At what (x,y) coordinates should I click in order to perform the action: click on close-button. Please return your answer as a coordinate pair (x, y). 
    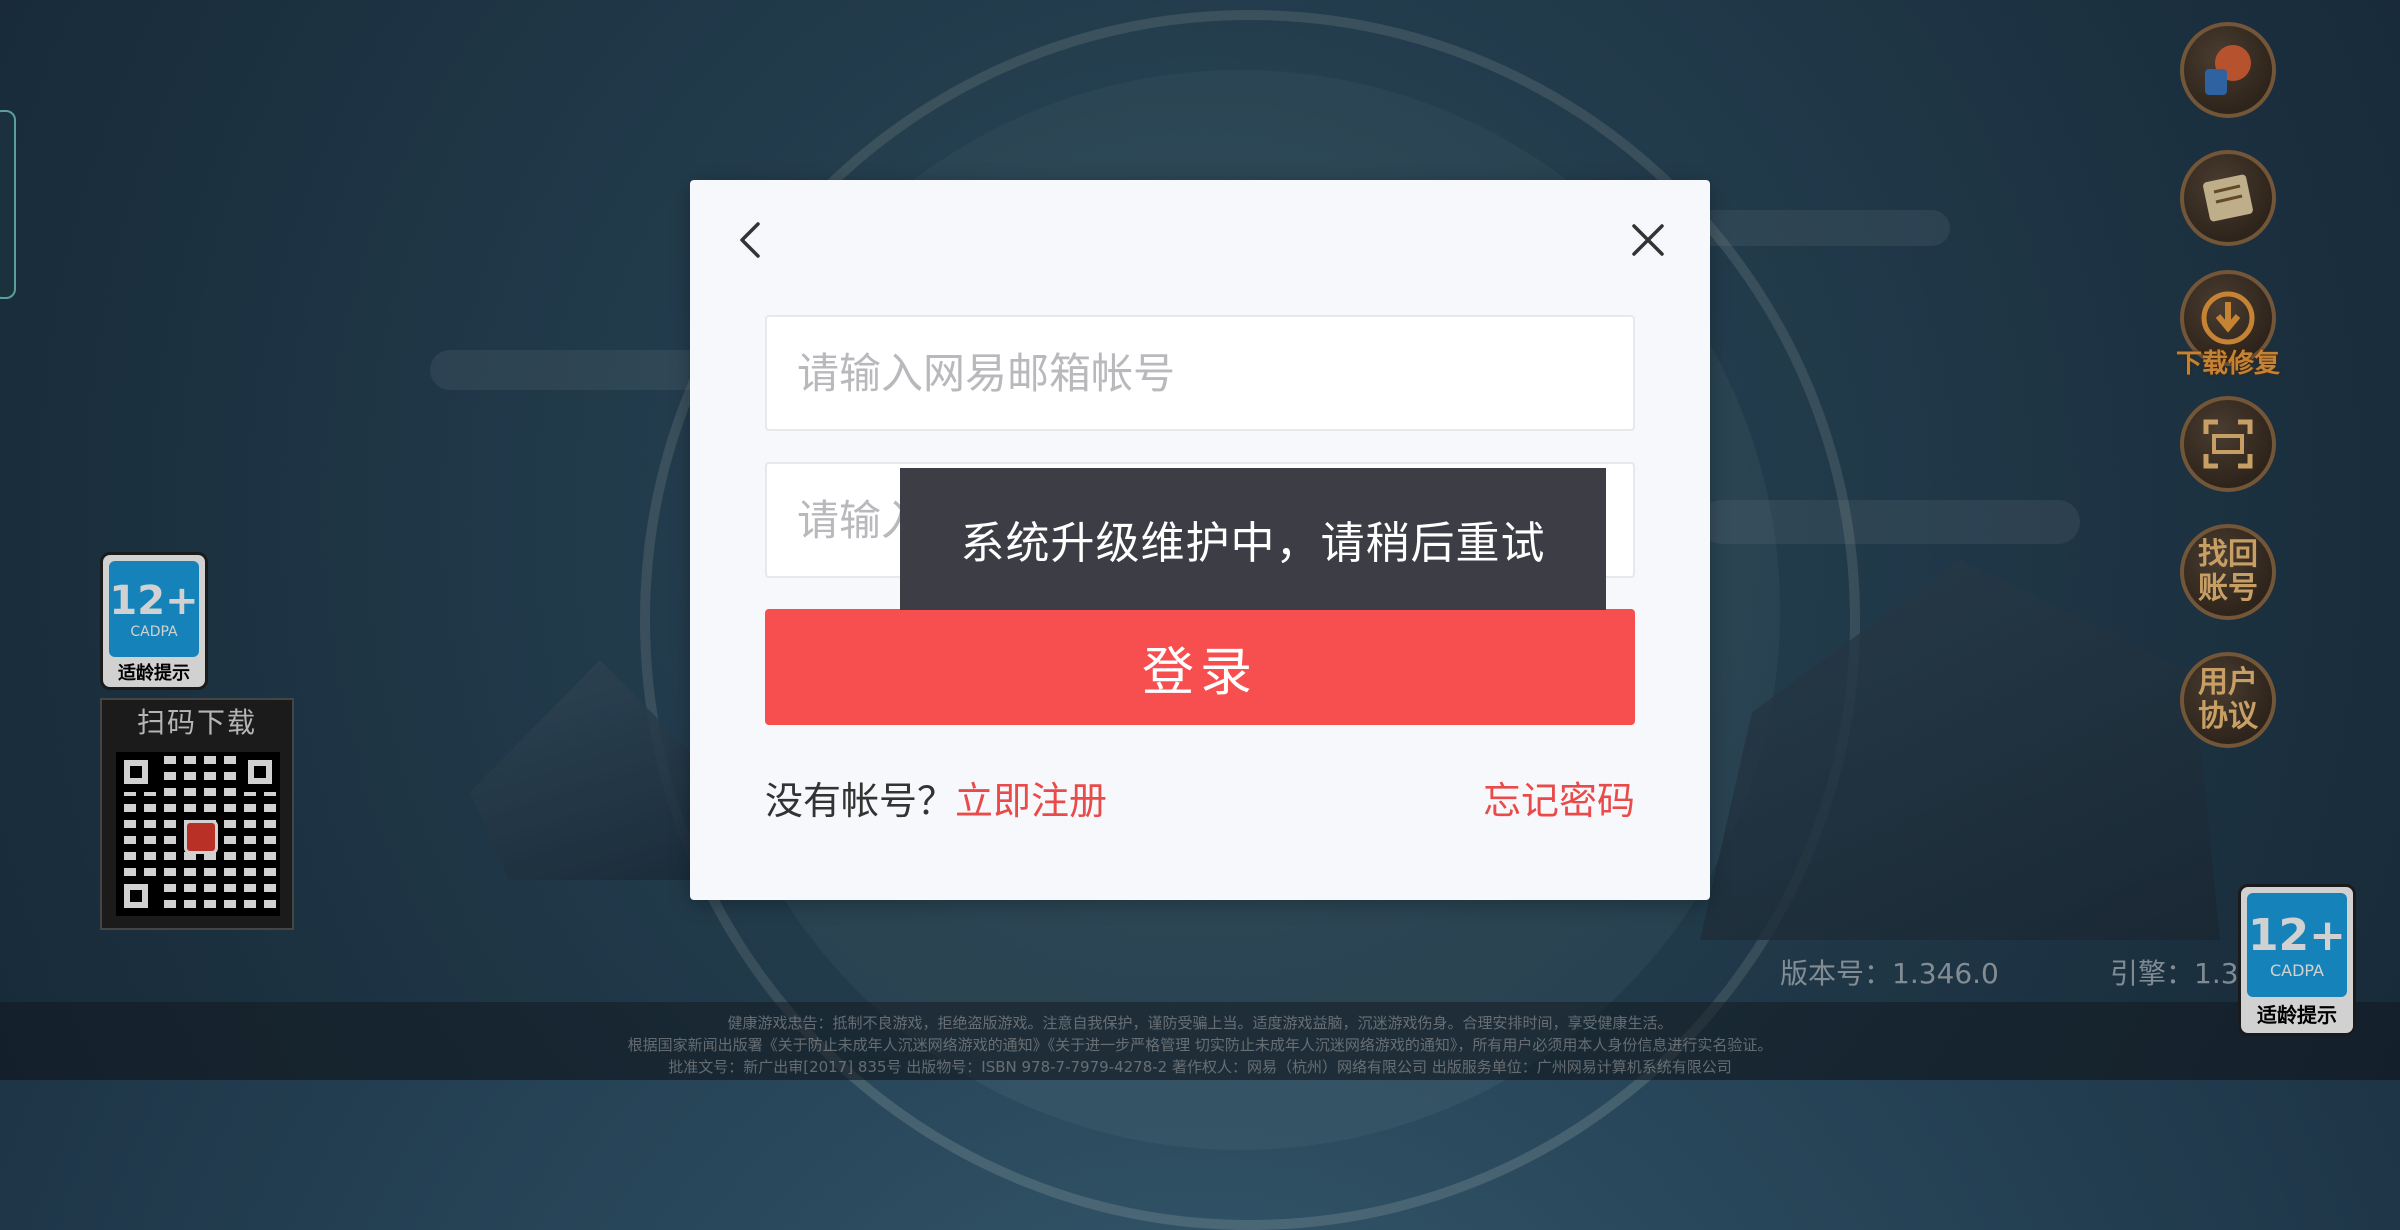
    Looking at the image, I should click on (1648, 240).